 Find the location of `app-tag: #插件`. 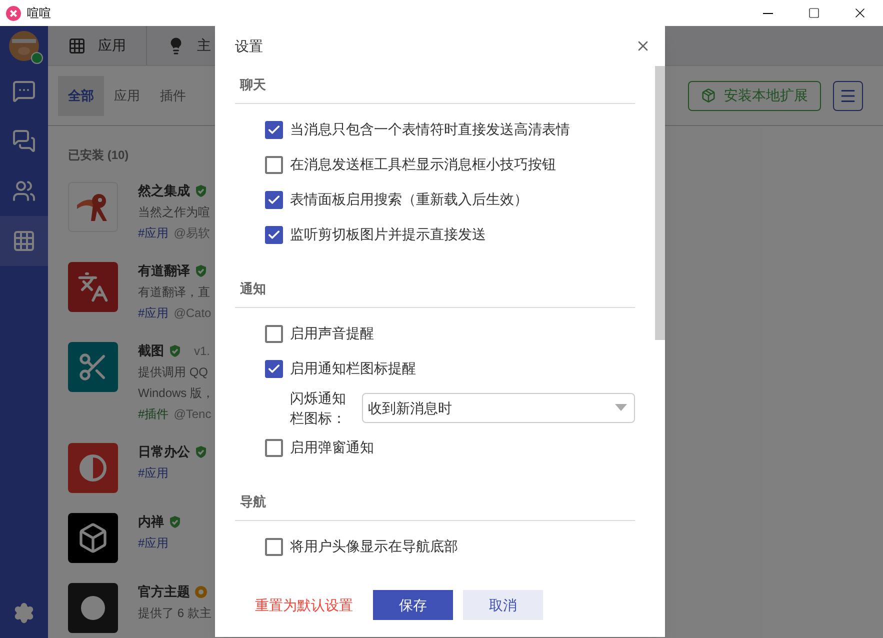

app-tag: #插件 is located at coordinates (153, 414).